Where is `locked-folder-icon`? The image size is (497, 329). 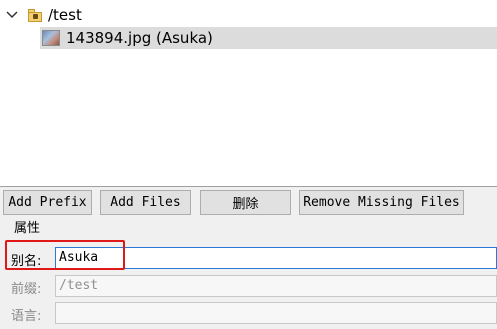 locked-folder-icon is located at coordinates (35, 15).